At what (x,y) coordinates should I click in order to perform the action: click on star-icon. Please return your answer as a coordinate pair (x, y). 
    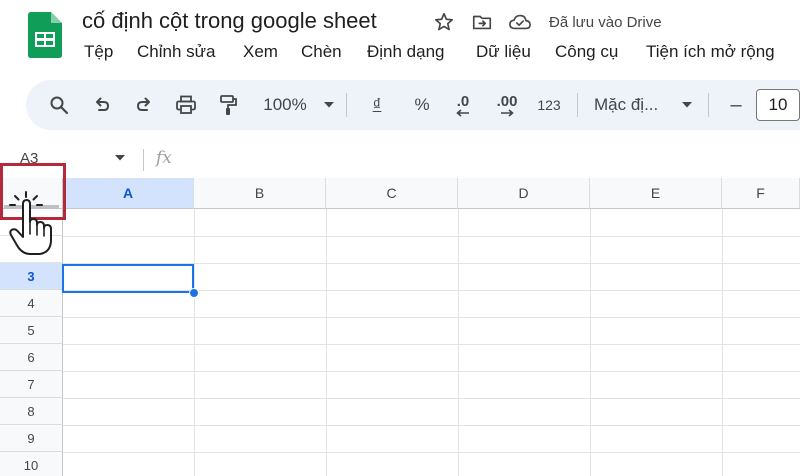
    Looking at the image, I should click on (444, 22).